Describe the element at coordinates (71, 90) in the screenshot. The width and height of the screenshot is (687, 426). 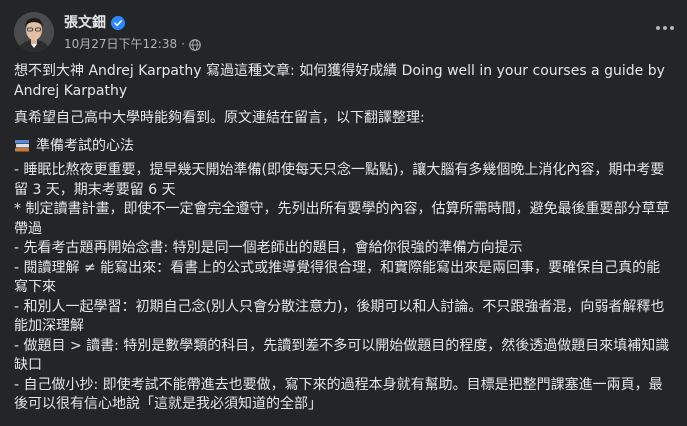
I see `post-intro-line-2: Andrej Karpathy` at that location.